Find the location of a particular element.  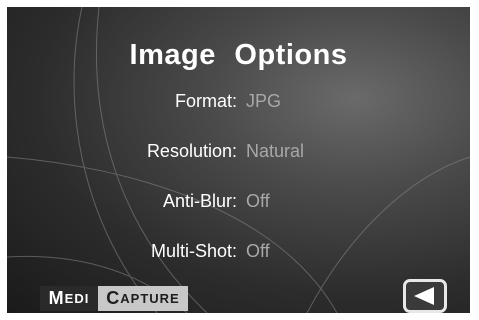

option-row-resolution: Resolution: Natural is located at coordinates (238, 153).